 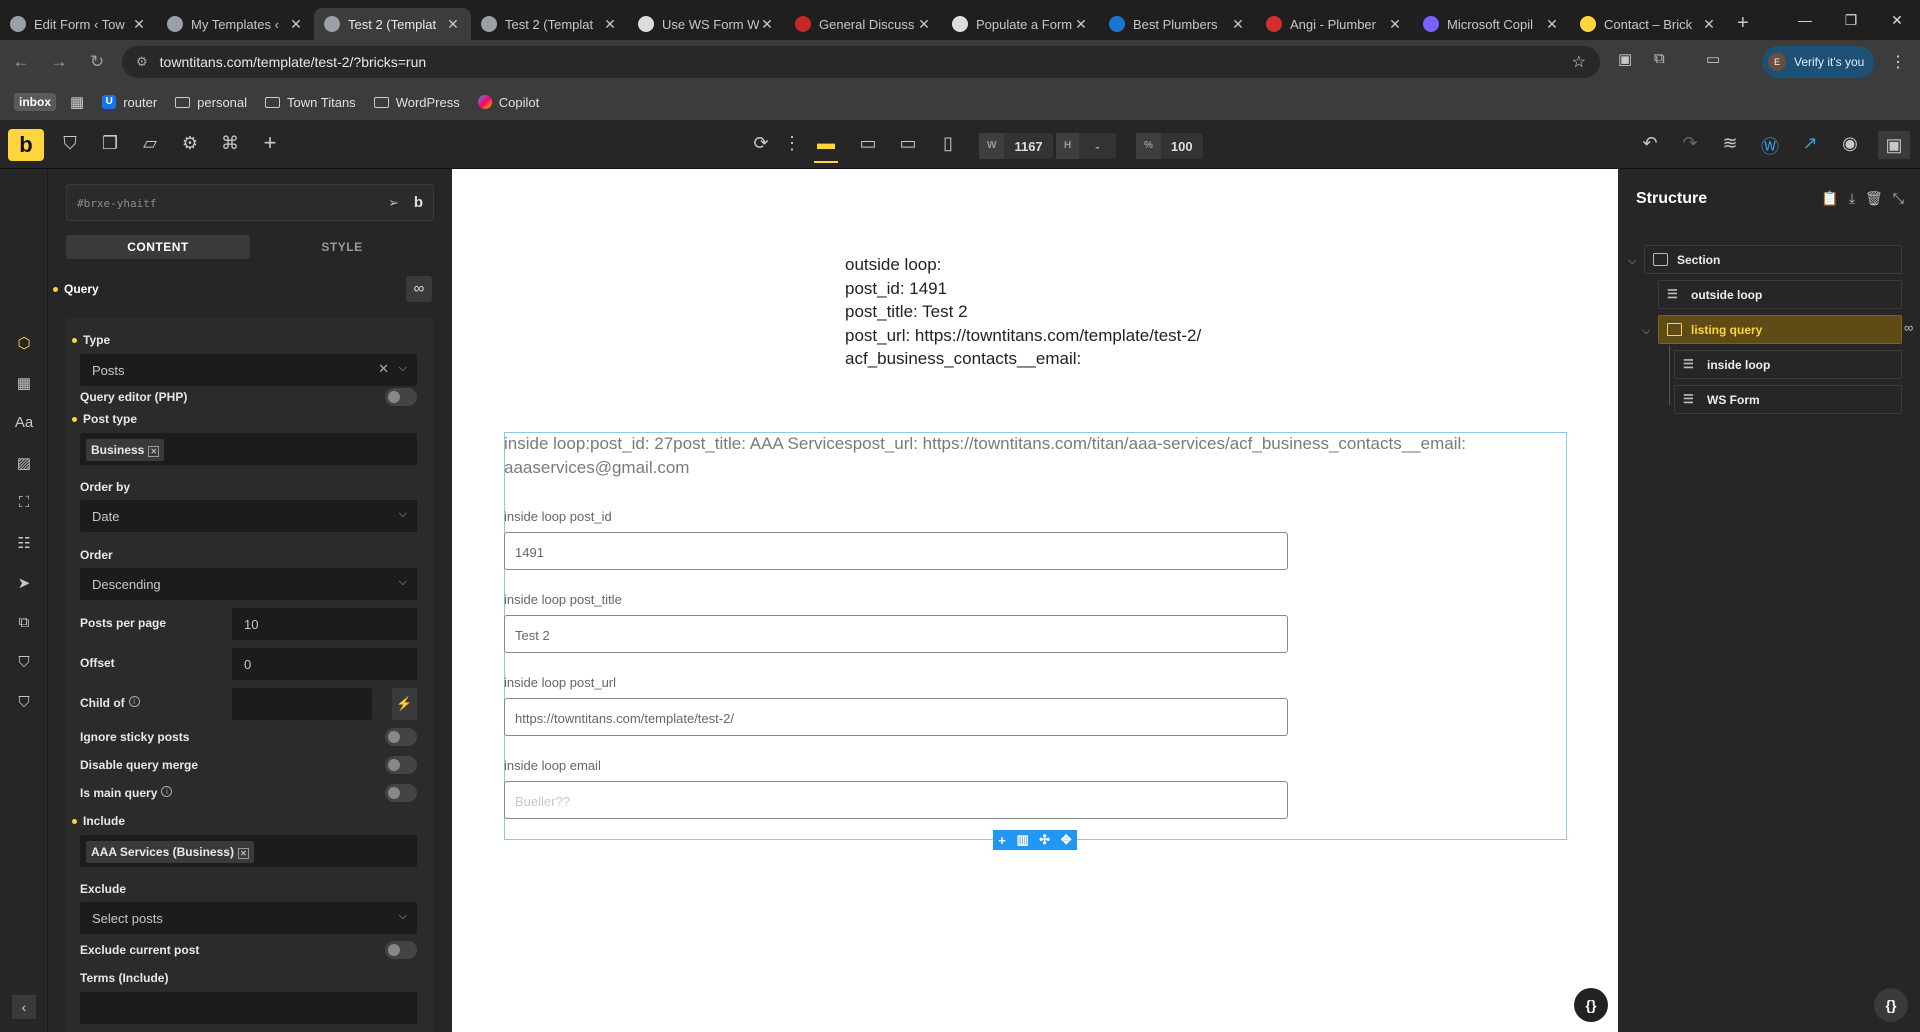 What do you see at coordinates (235, 24) in the screenshot?
I see `browser-tab: My Templates ‹ ✕` at bounding box center [235, 24].